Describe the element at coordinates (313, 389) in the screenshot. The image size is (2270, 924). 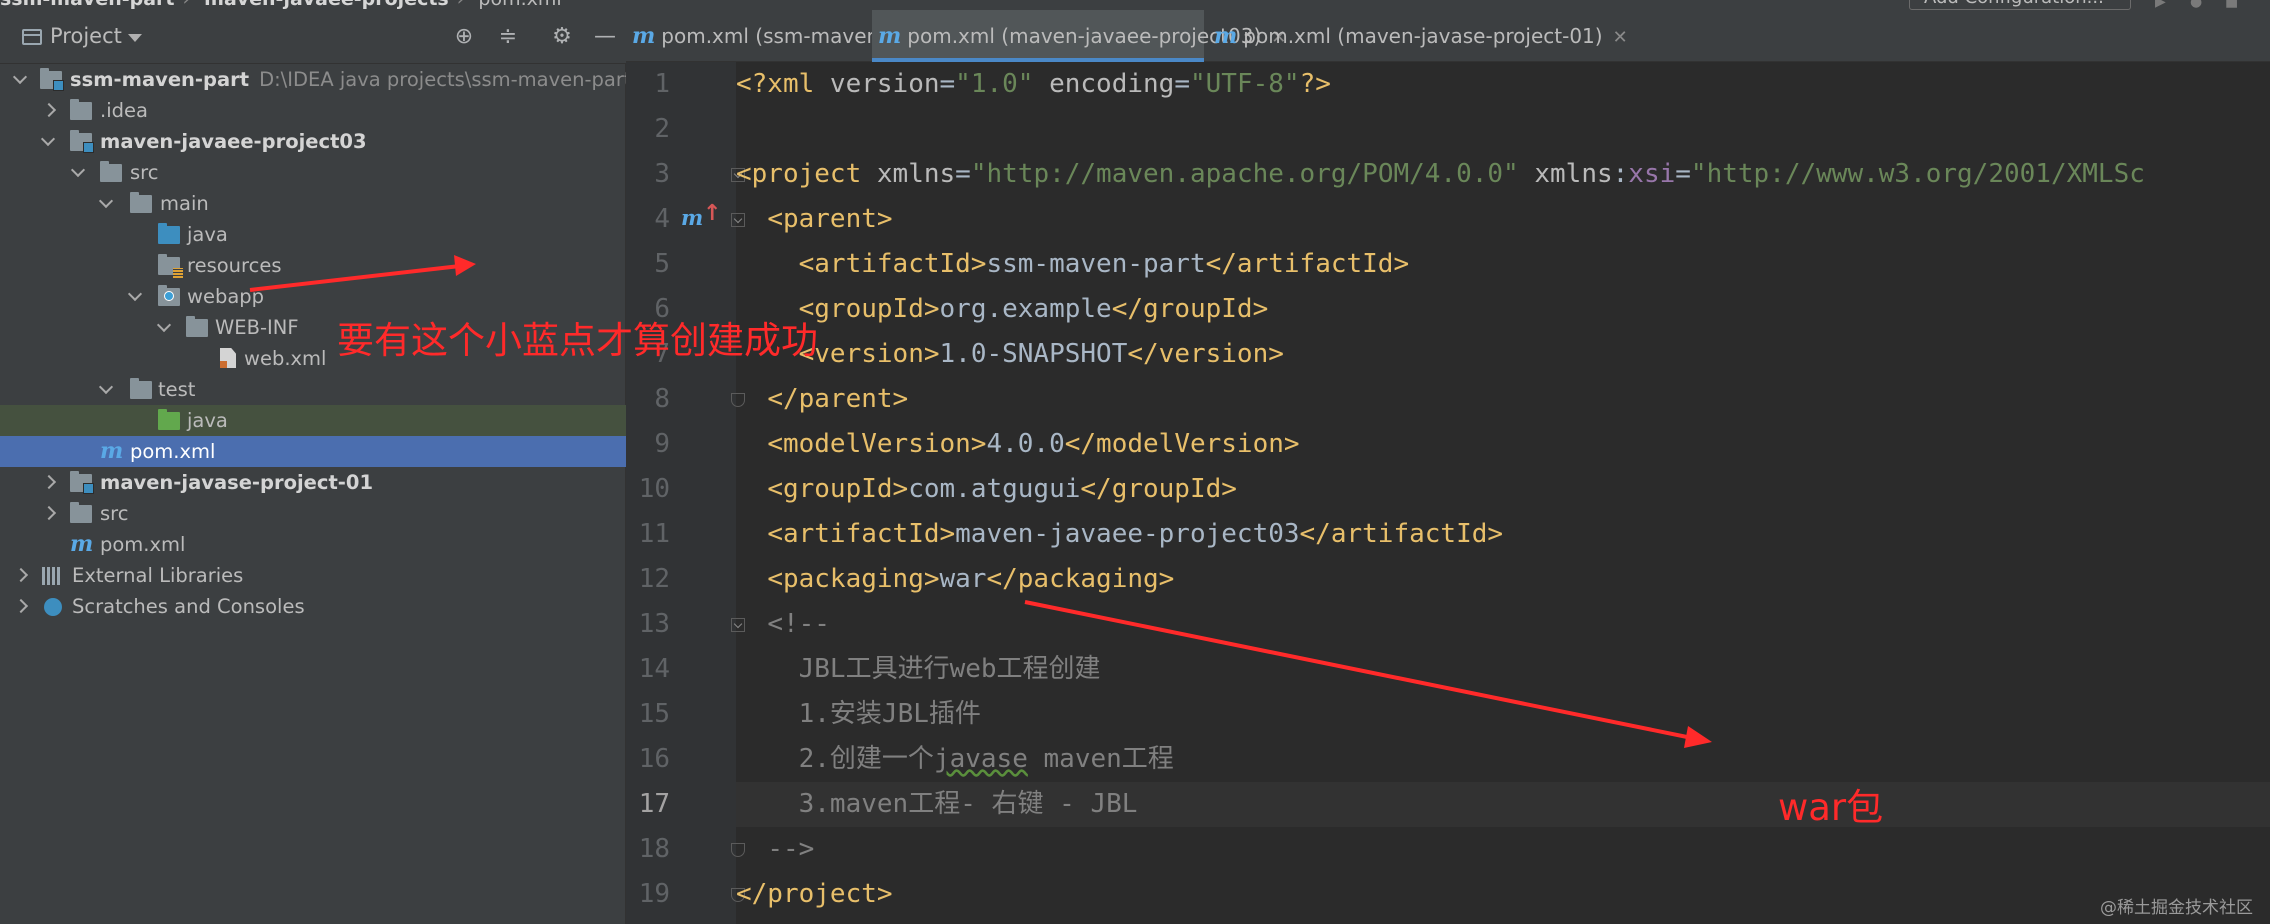
I see `tree-node-test: test` at that location.